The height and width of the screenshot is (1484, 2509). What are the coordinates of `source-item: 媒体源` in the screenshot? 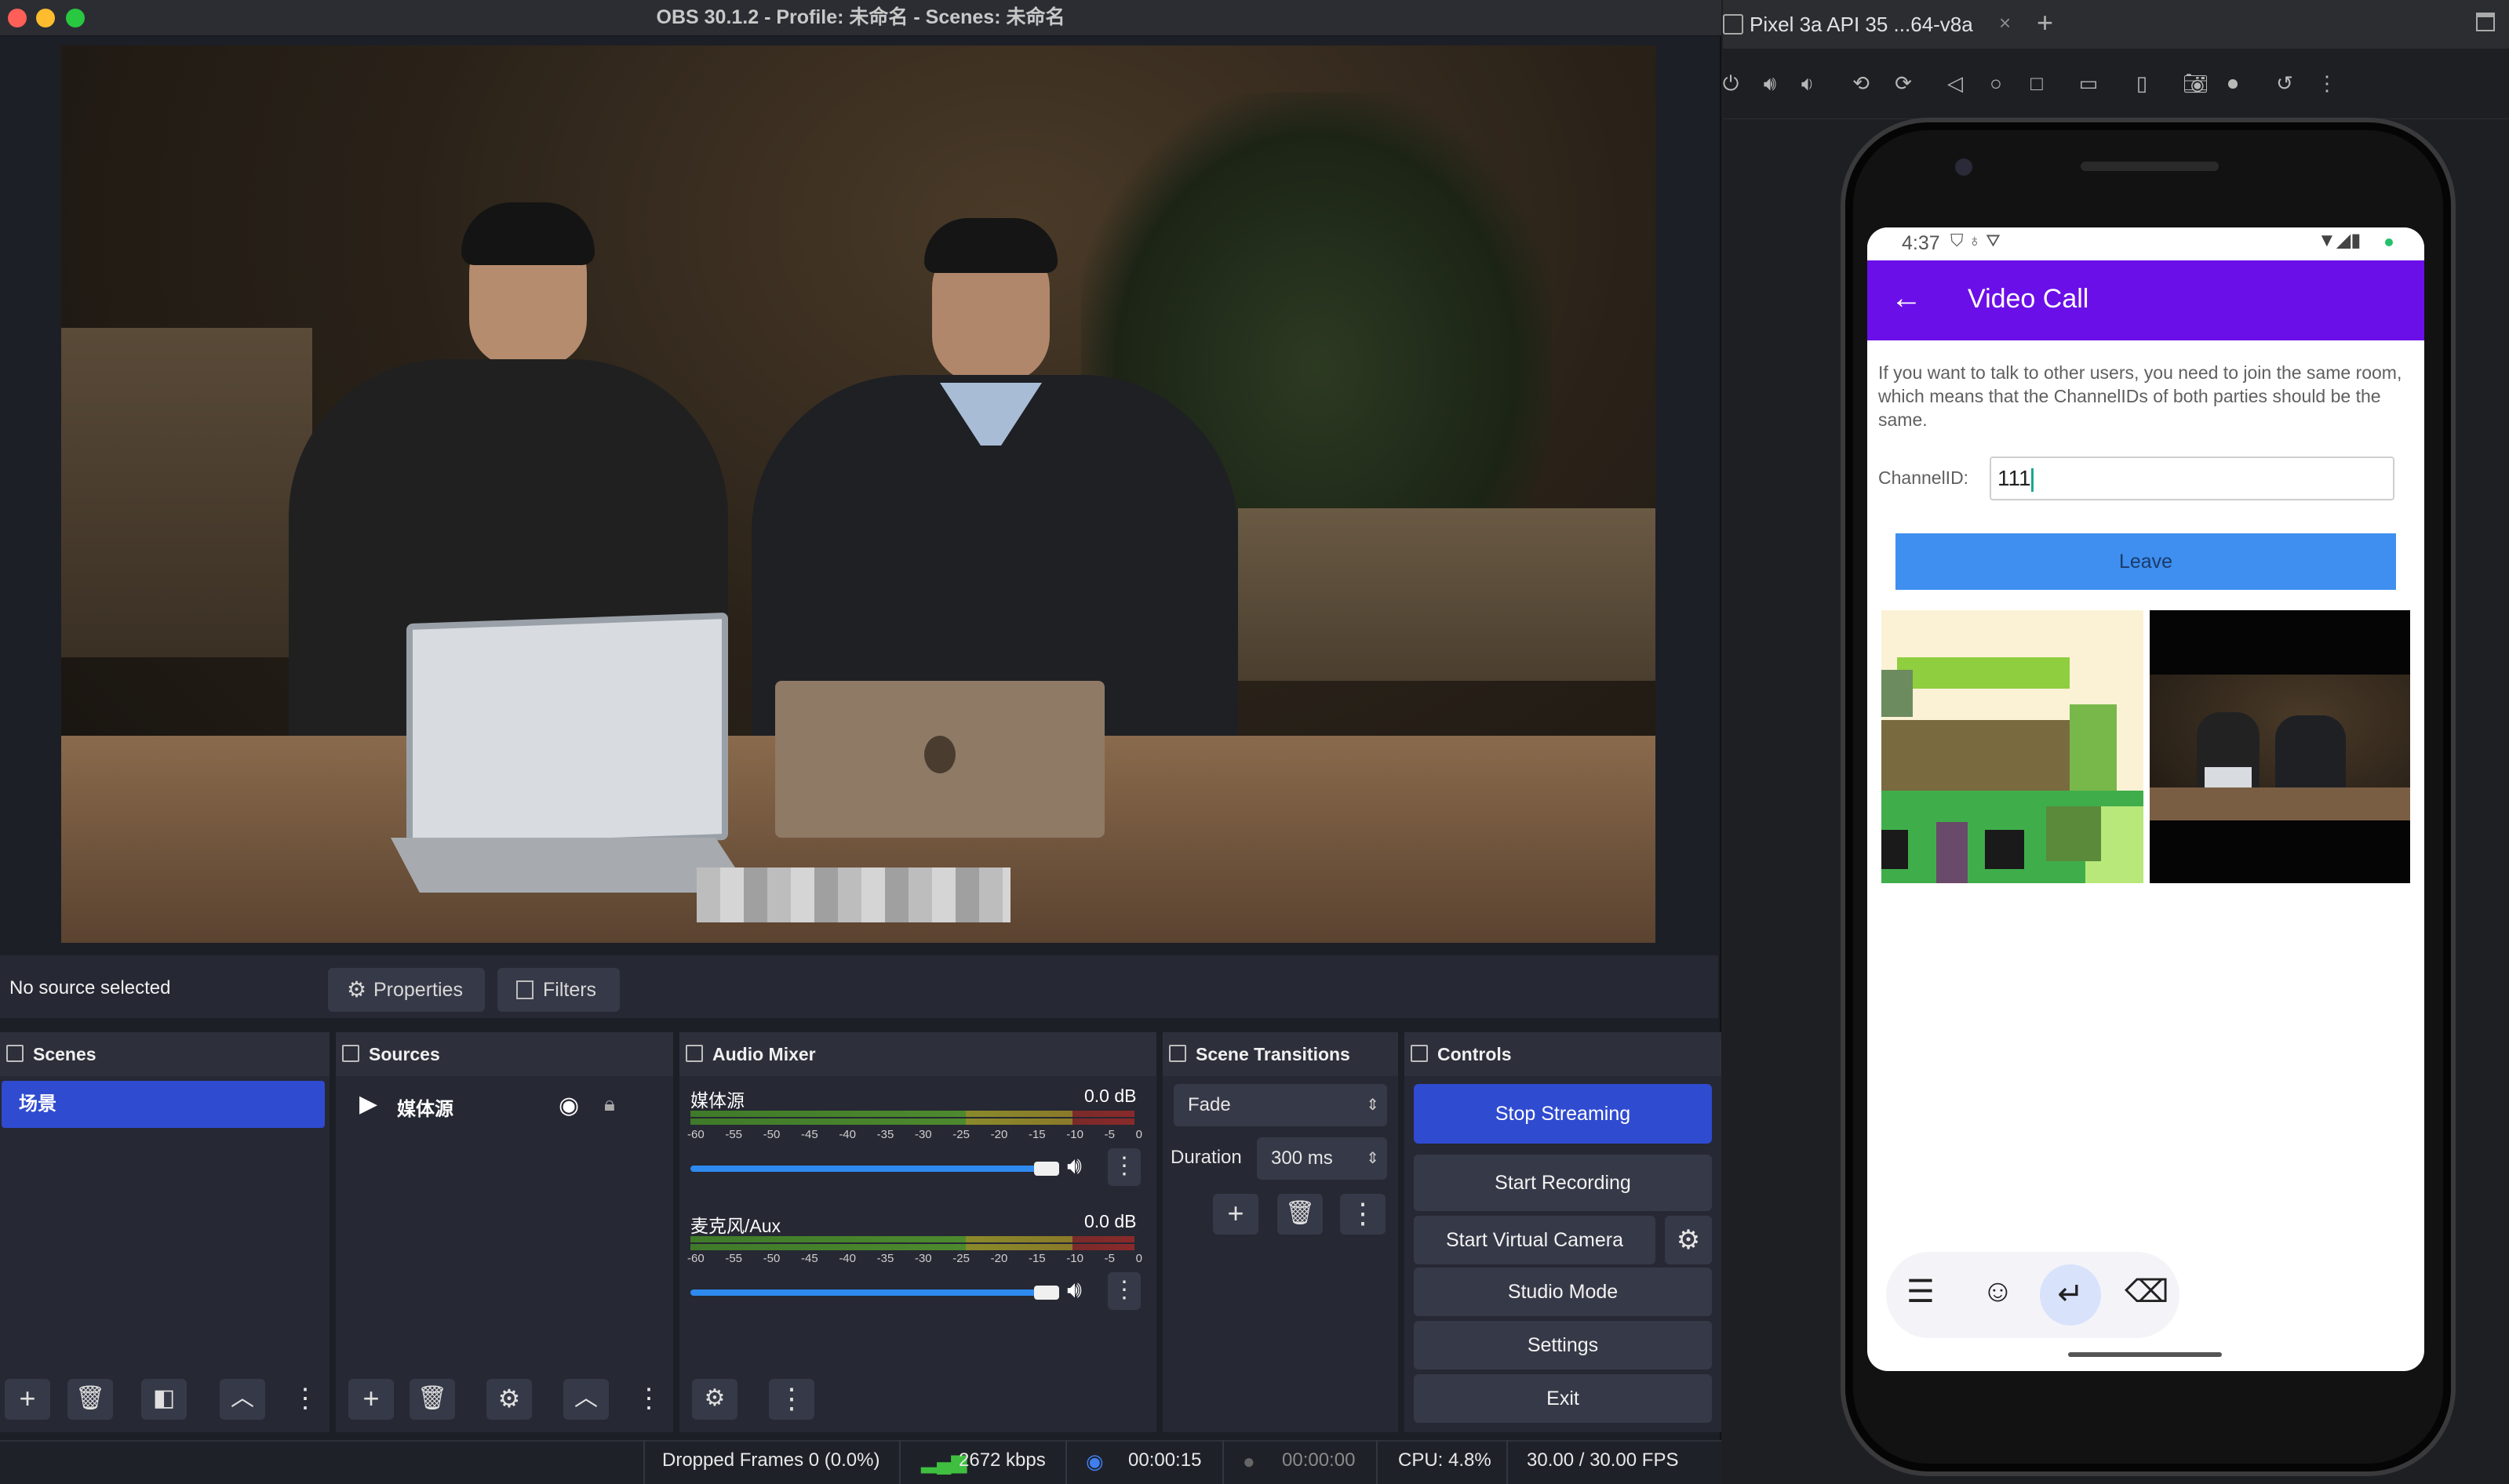 It's located at (425, 1107).